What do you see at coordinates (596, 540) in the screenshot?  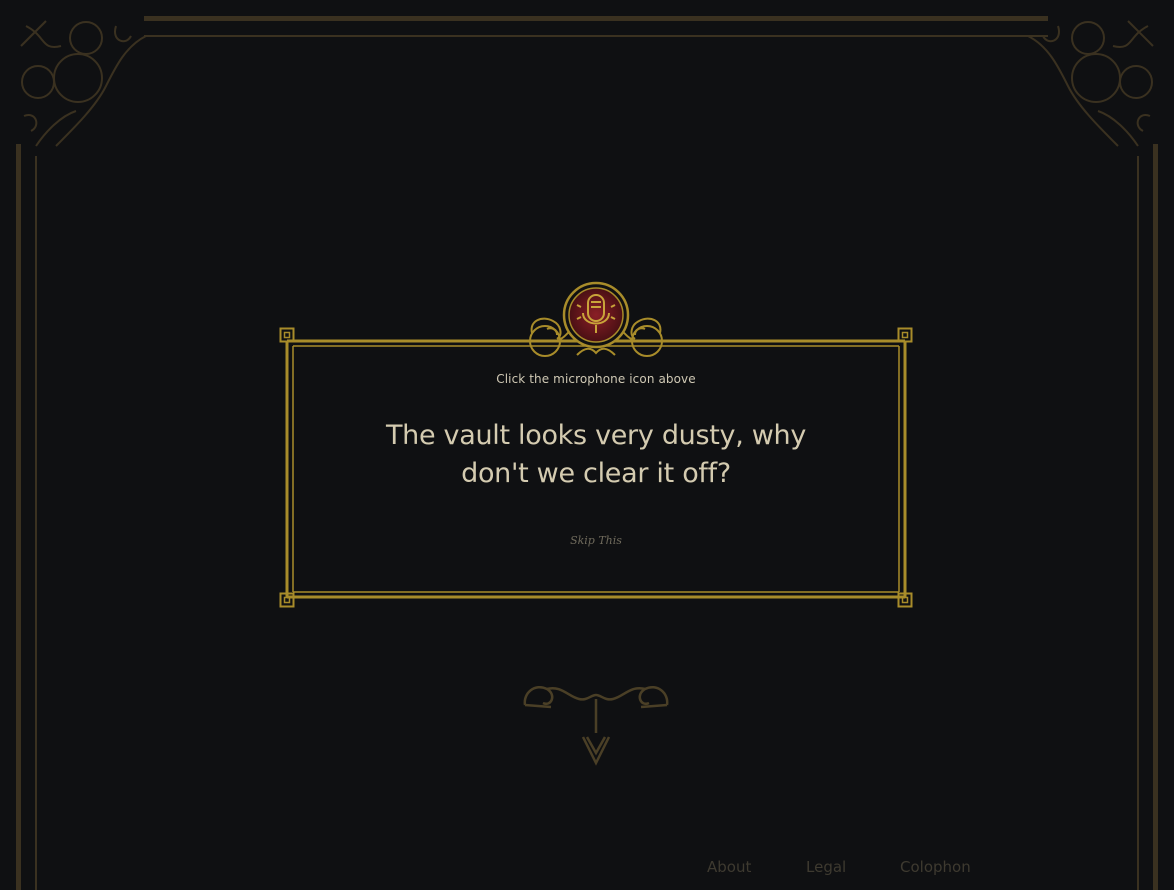 I see `skip-link: Skip This` at bounding box center [596, 540].